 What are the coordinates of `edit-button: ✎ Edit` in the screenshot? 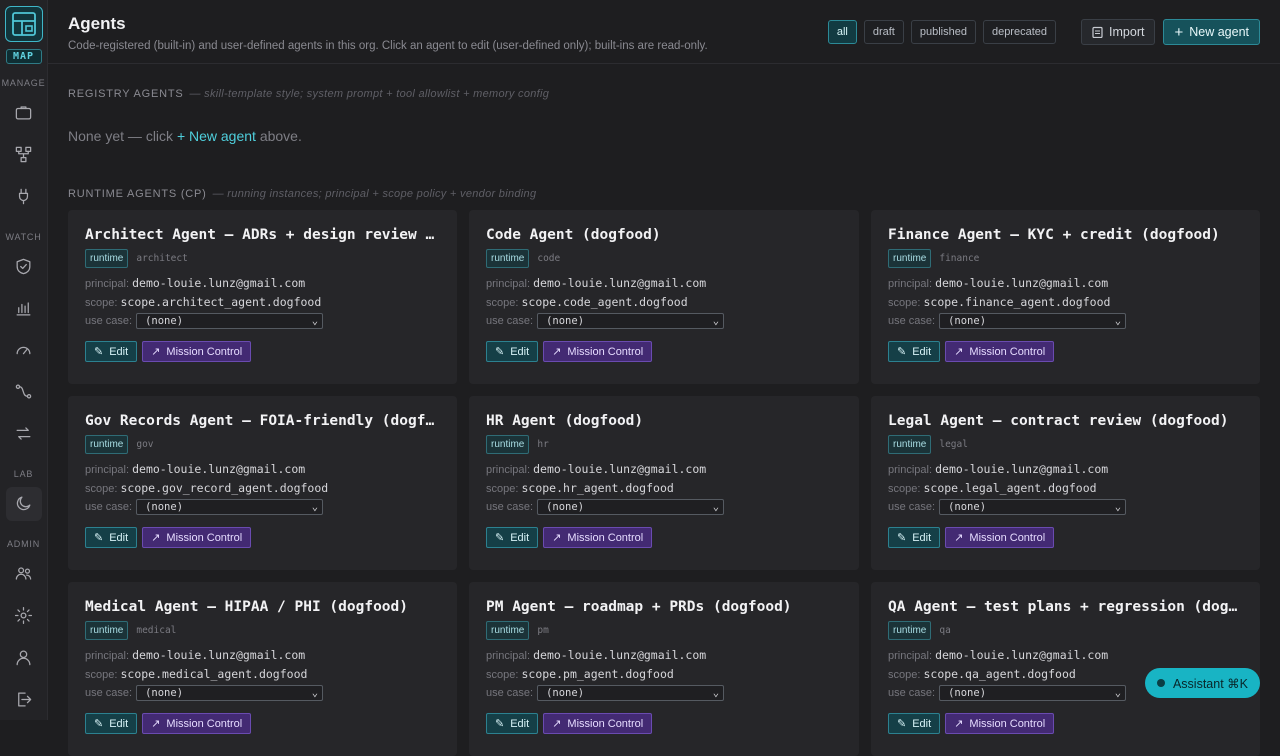 It's located at (512, 351).